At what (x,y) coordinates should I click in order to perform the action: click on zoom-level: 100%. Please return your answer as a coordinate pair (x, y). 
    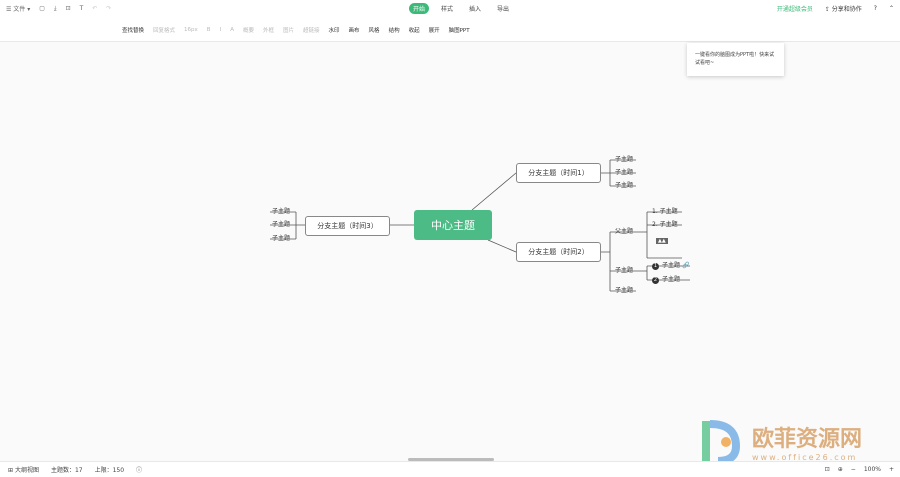
    Looking at the image, I should click on (872, 469).